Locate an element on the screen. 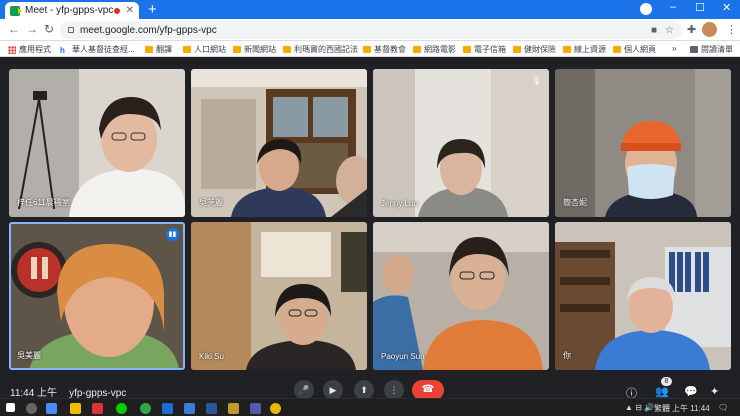  chrome-icon is located at coordinates (275, 408).